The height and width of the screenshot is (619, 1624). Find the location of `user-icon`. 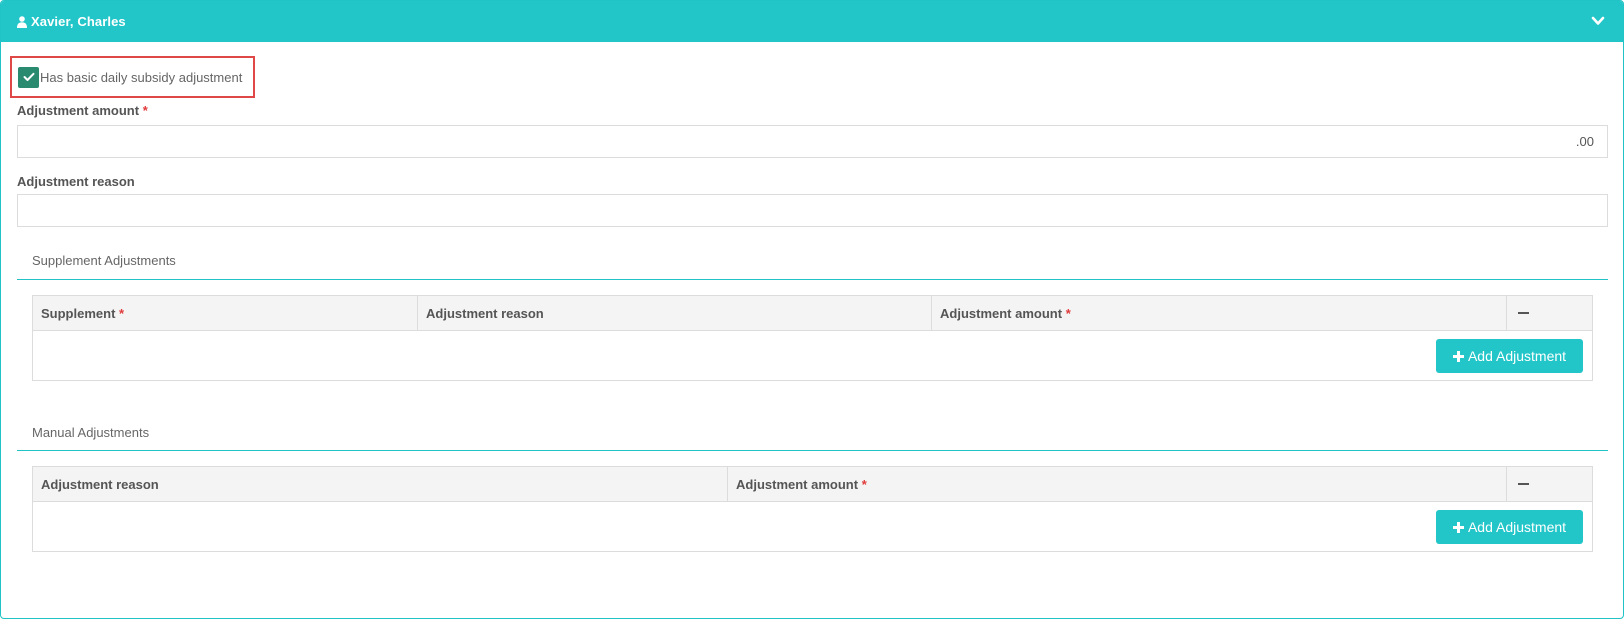

user-icon is located at coordinates (22, 21).